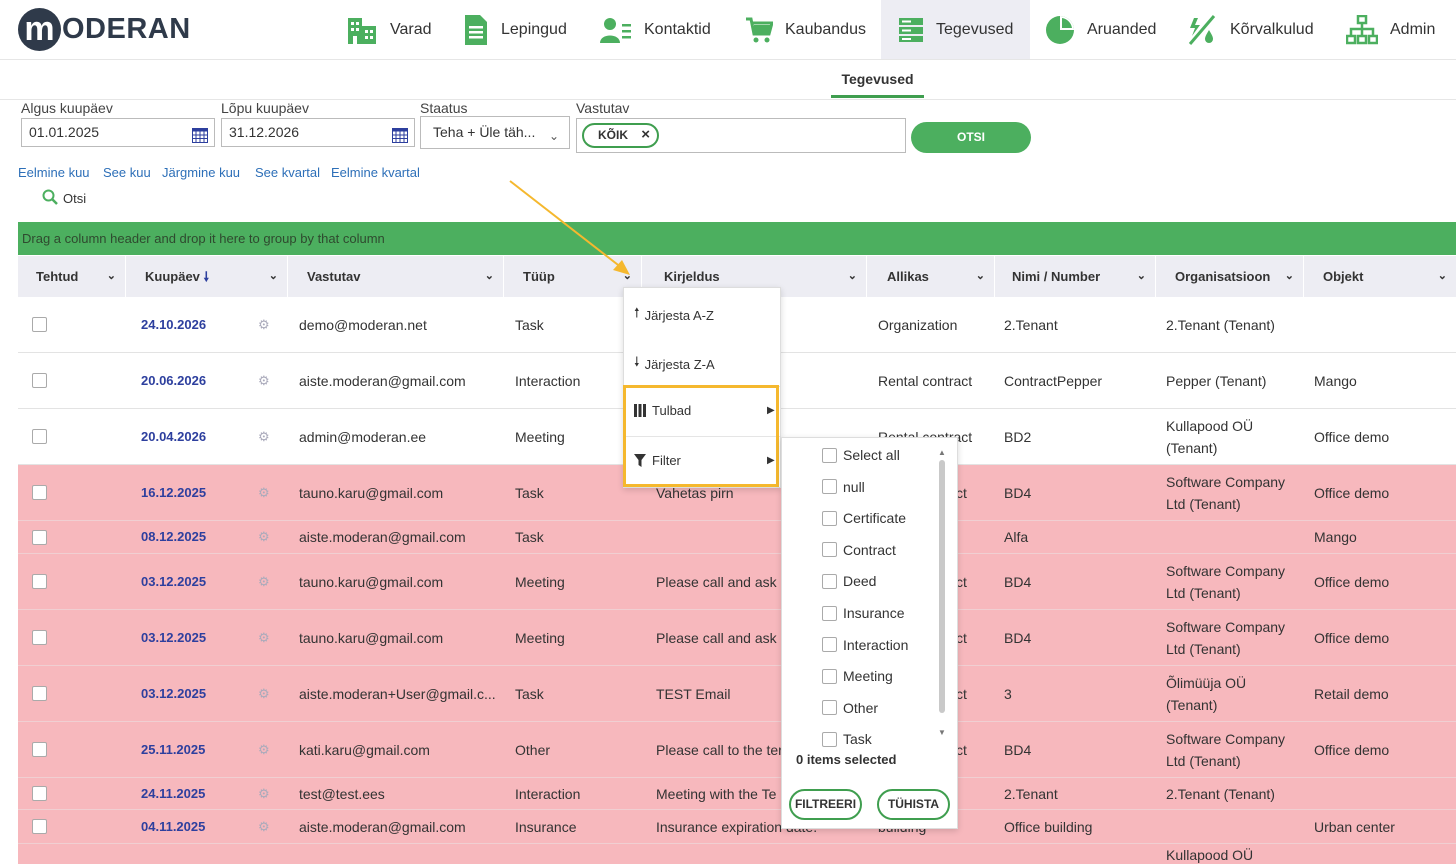  What do you see at coordinates (955, 29) in the screenshot?
I see `nav-item-tegevused: Tegevused` at bounding box center [955, 29].